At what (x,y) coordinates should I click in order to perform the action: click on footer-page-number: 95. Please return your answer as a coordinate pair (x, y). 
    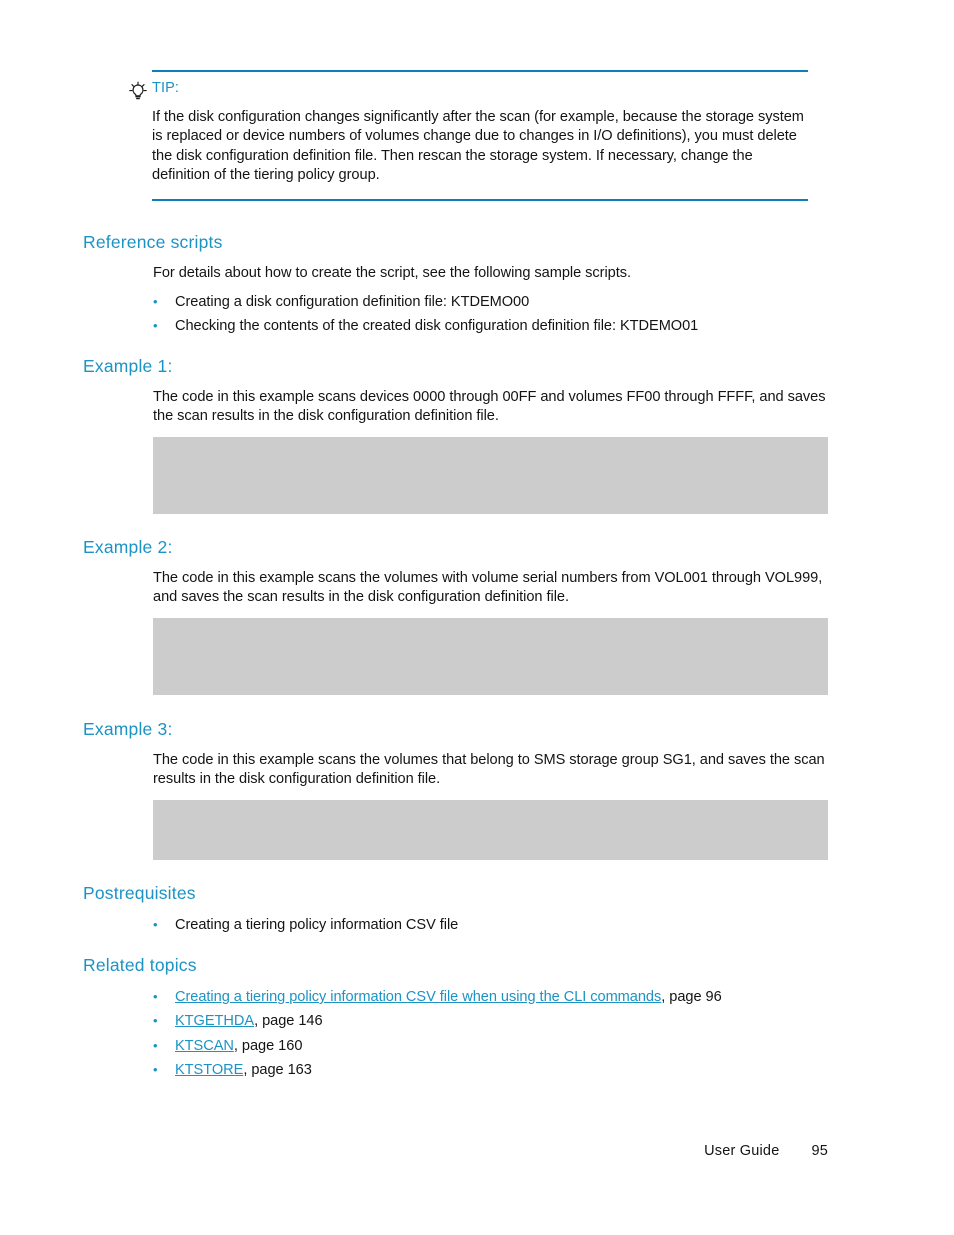
    Looking at the image, I should click on (819, 1151).